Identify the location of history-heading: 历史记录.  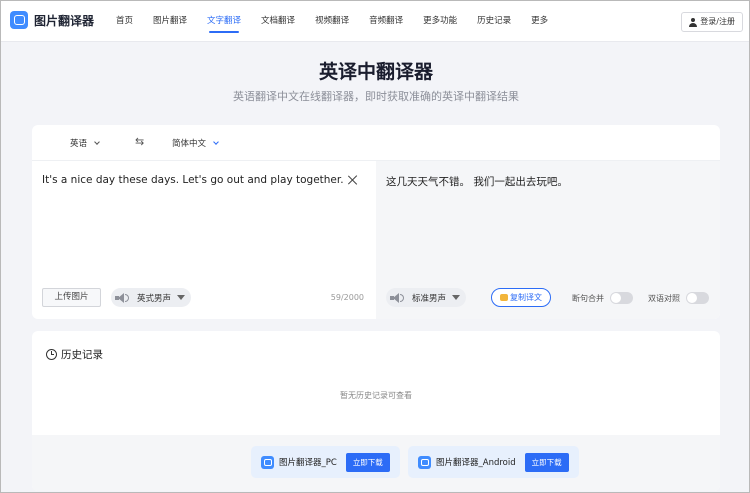
(74, 354).